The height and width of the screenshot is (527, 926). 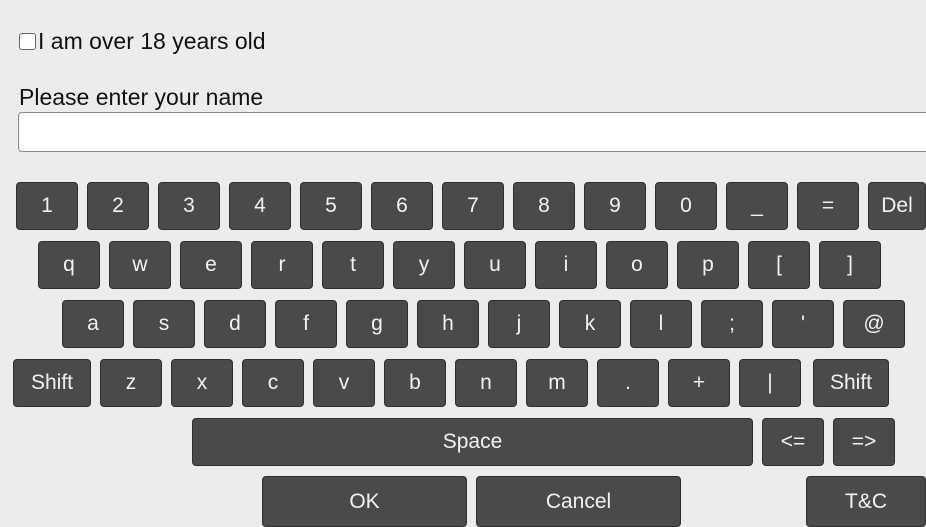 What do you see at coordinates (353, 265) in the screenshot?
I see `key-t: t` at bounding box center [353, 265].